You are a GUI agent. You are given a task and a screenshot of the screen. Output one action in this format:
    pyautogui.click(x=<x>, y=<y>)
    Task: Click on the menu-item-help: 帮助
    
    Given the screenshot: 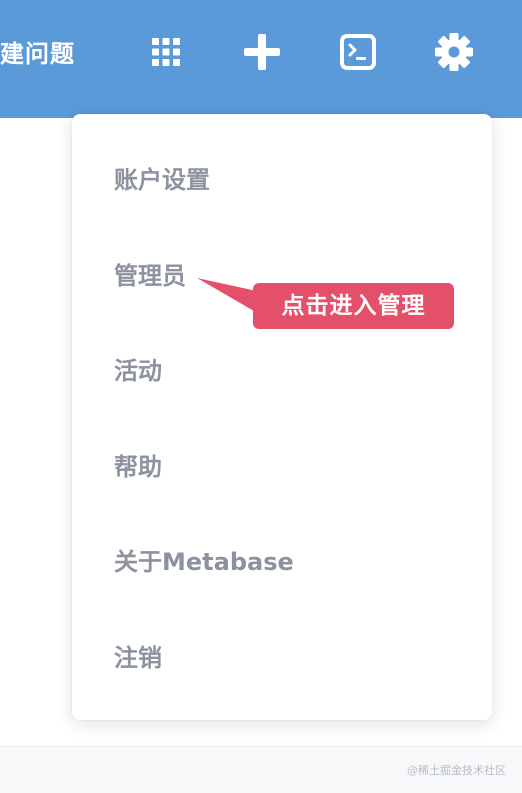 What is the action you would take?
    pyautogui.click(x=138, y=467)
    